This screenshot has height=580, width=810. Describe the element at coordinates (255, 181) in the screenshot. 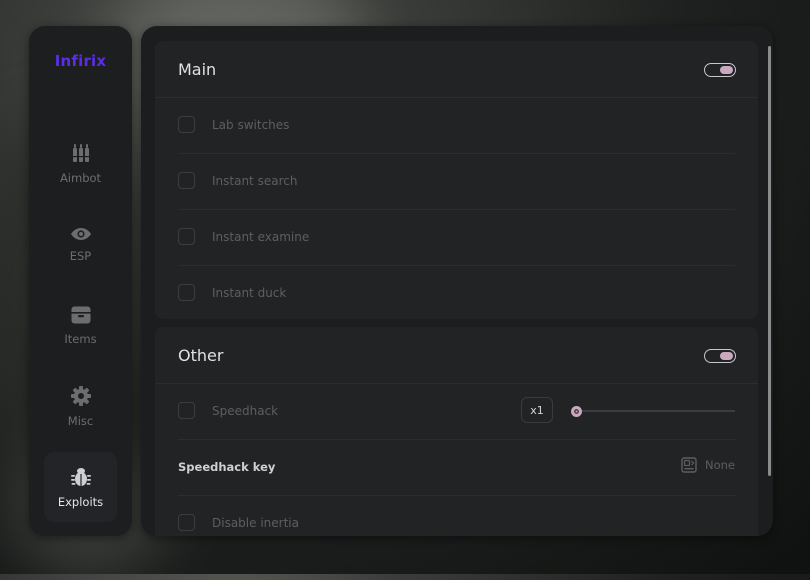

I see `option-label: Instant search` at that location.